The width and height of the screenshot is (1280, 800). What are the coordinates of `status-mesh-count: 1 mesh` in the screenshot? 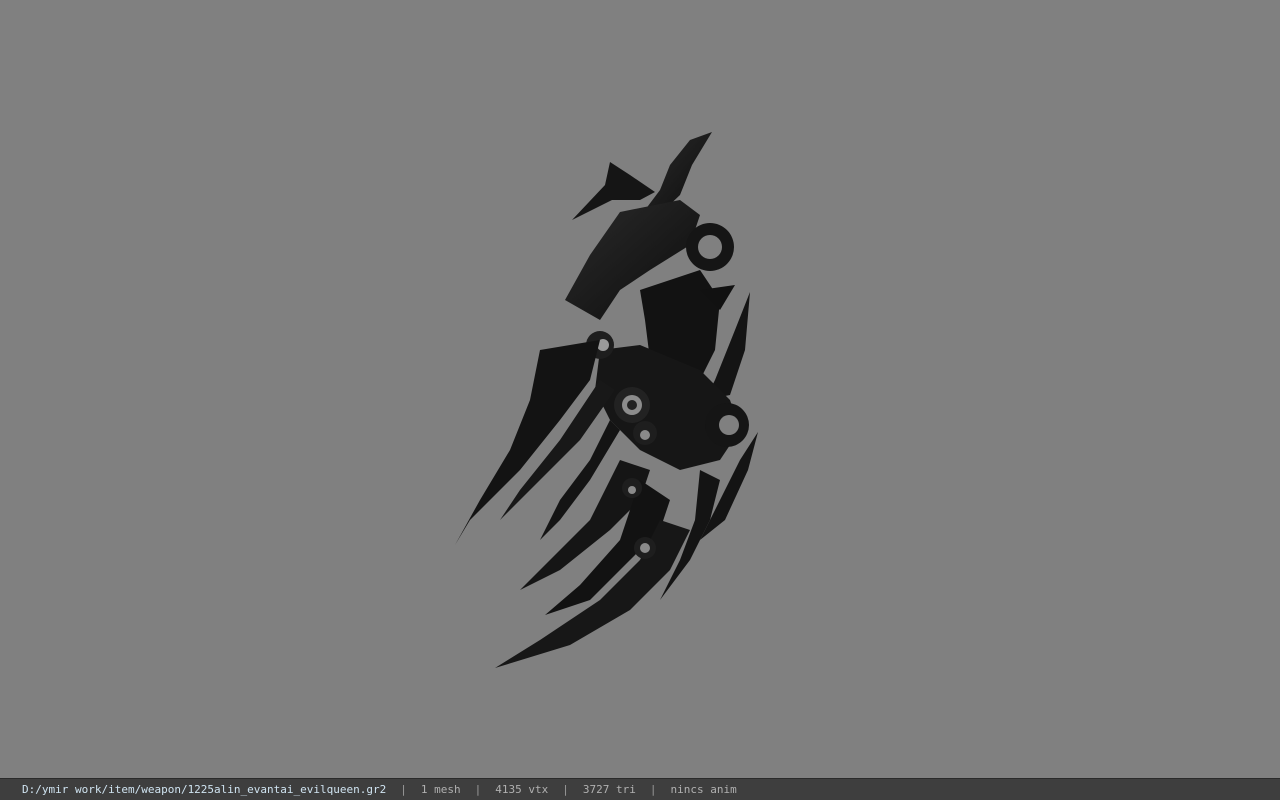 It's located at (440, 789).